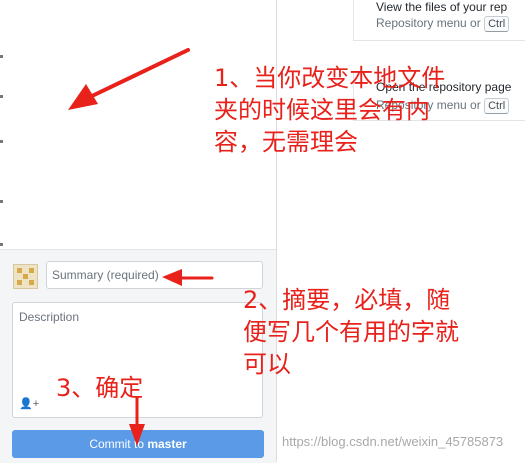 This screenshot has height=463, width=525. Describe the element at coordinates (129, 79) in the screenshot. I see `arrow-to-file-list` at that location.